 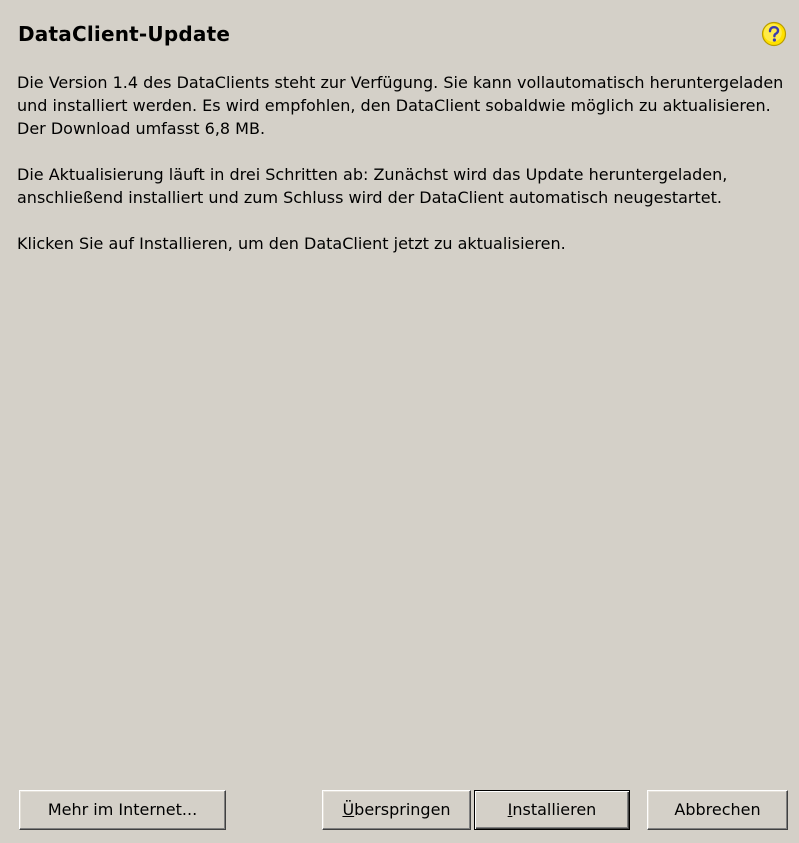 I want to click on cancel-label: Abbrechen, so click(x=717, y=809).